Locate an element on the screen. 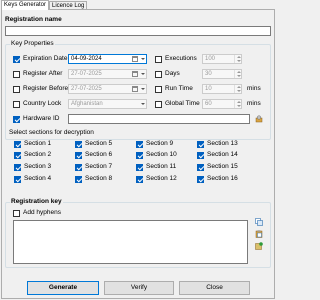 This screenshot has width=320, height=300. run-time-label: Run Time is located at coordinates (179, 88).